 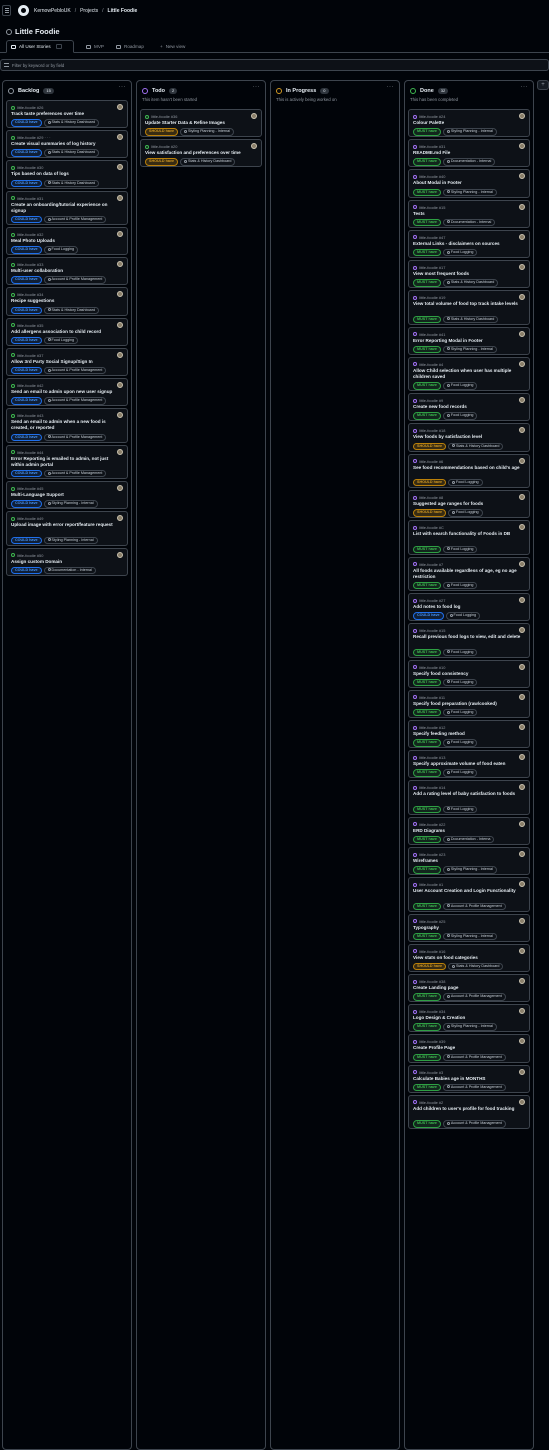 I want to click on issue-ref: little-foodie #26, so click(x=27, y=107).